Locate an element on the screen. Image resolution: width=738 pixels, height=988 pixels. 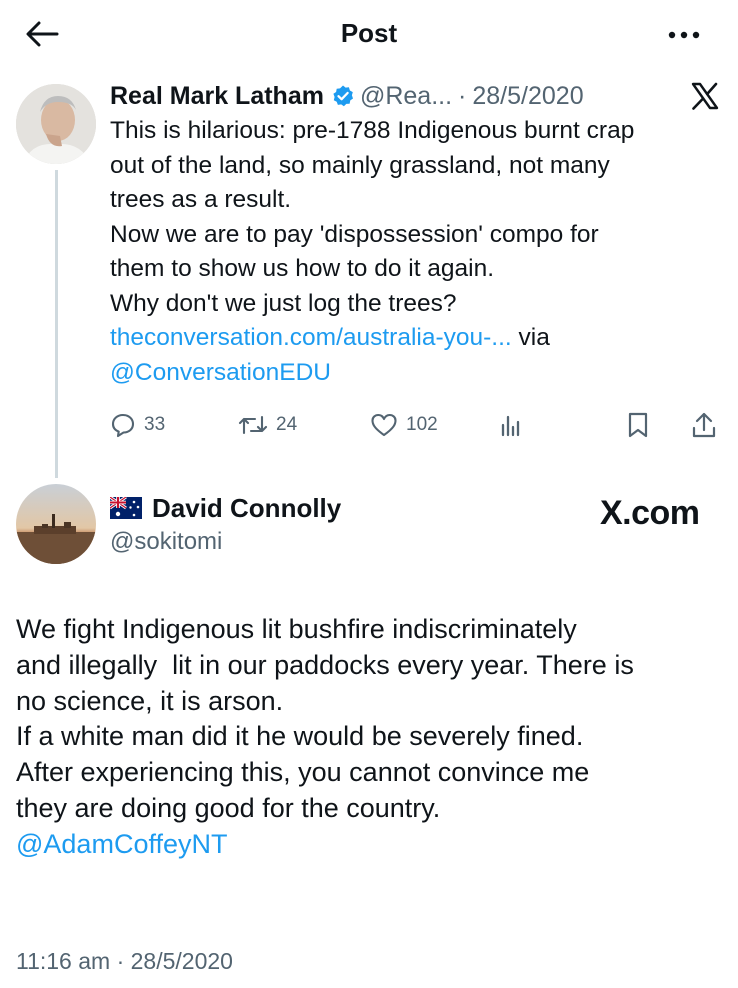
bookmark-button is located at coordinates (642, 425).